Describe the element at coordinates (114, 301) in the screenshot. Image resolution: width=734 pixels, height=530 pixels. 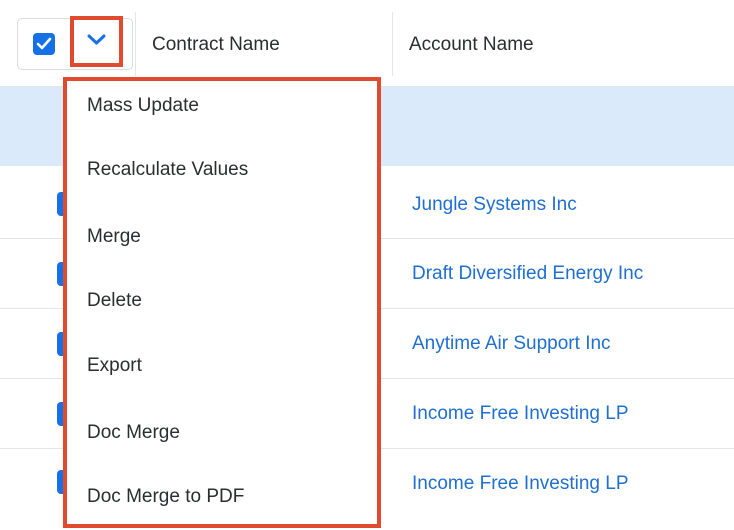
I see `menu-item-delete: Delete` at that location.